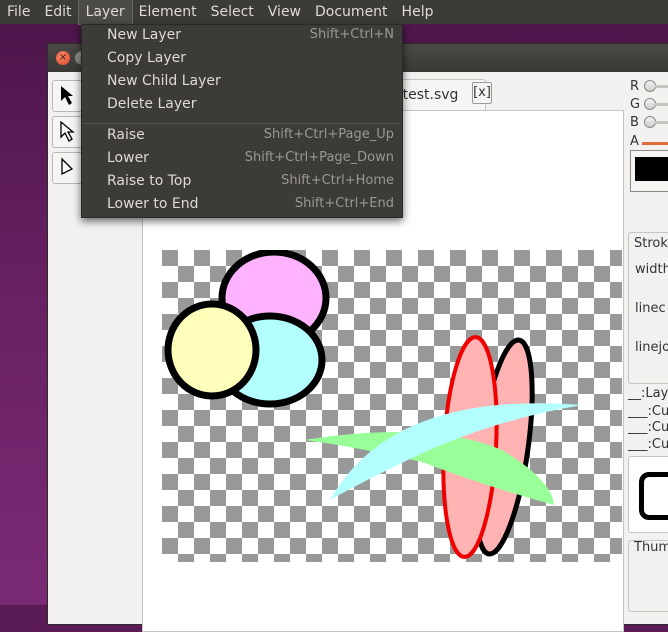  I want to click on menu-item-raise-to-top: Raise to Top Shift+Ctrl+Home, so click(242, 182).